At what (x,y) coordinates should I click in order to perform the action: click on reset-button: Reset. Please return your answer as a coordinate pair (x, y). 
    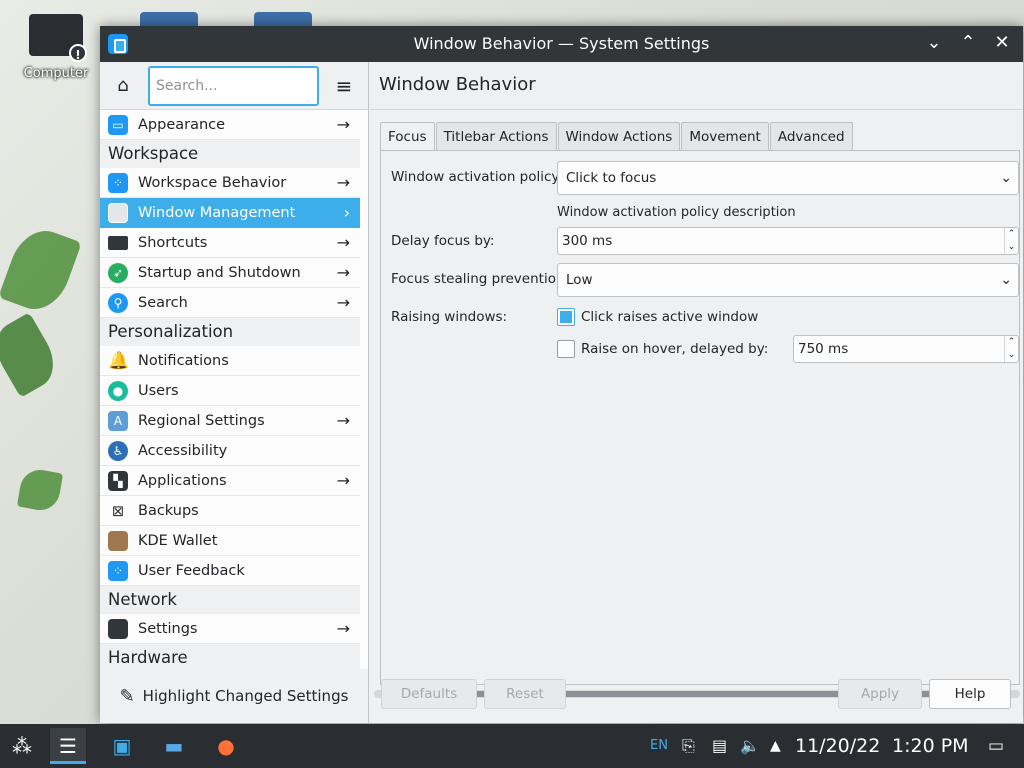
    Looking at the image, I should click on (525, 694).